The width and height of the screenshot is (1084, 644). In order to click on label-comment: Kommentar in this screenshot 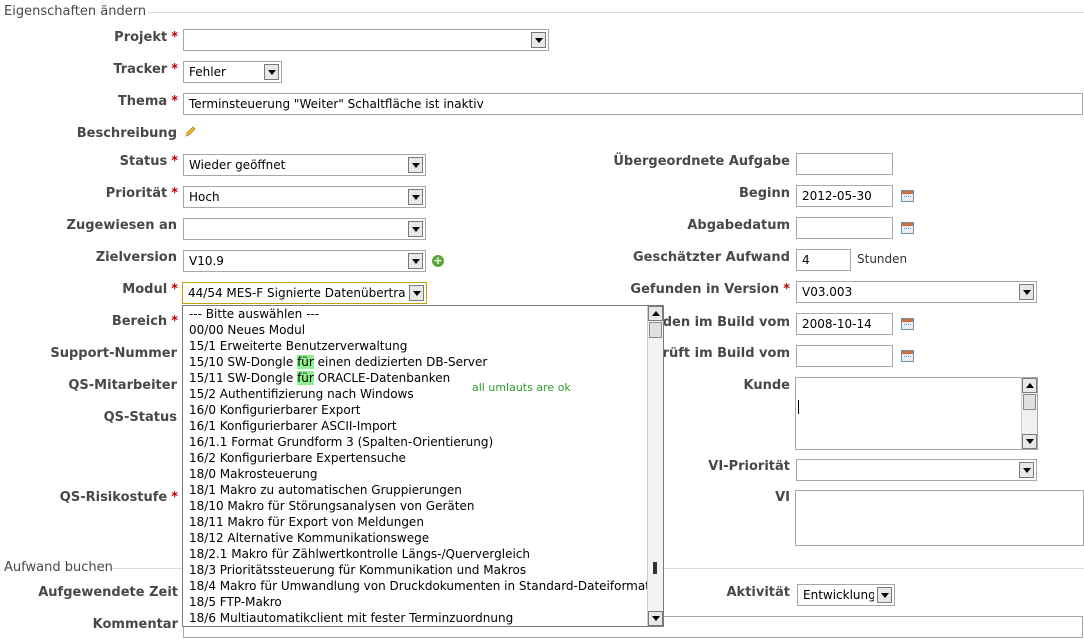, I will do `click(135, 624)`.